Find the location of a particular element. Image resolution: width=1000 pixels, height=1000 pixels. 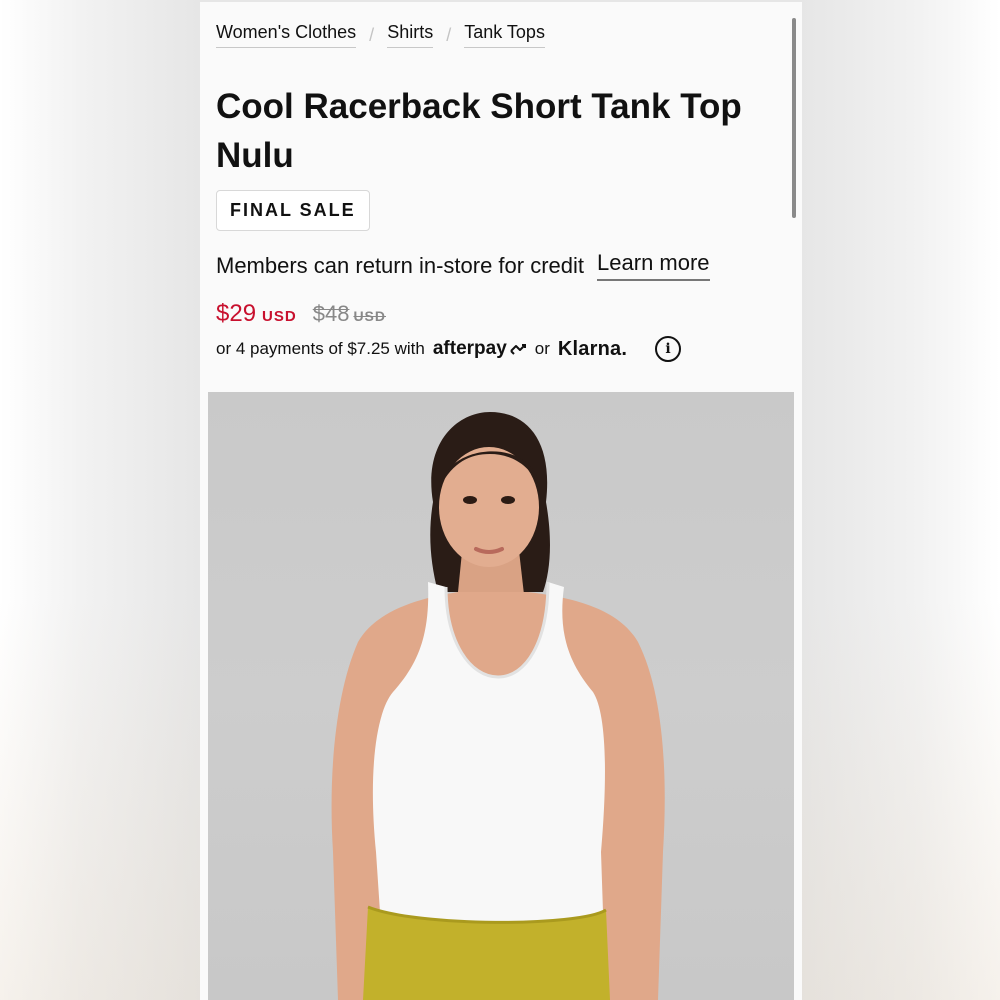

original-price: $48 USD is located at coordinates (349, 314).